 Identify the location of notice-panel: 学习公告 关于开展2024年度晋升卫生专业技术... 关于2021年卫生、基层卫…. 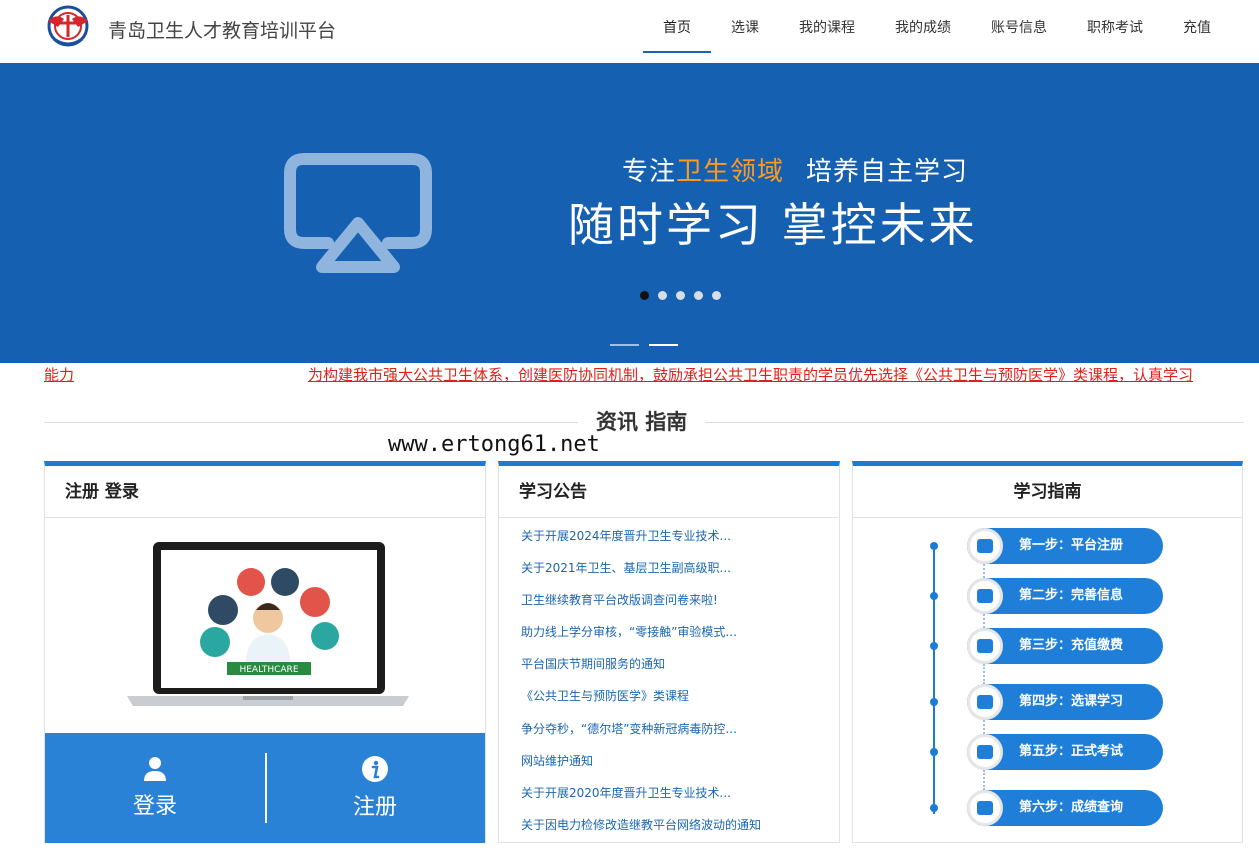
(669, 652).